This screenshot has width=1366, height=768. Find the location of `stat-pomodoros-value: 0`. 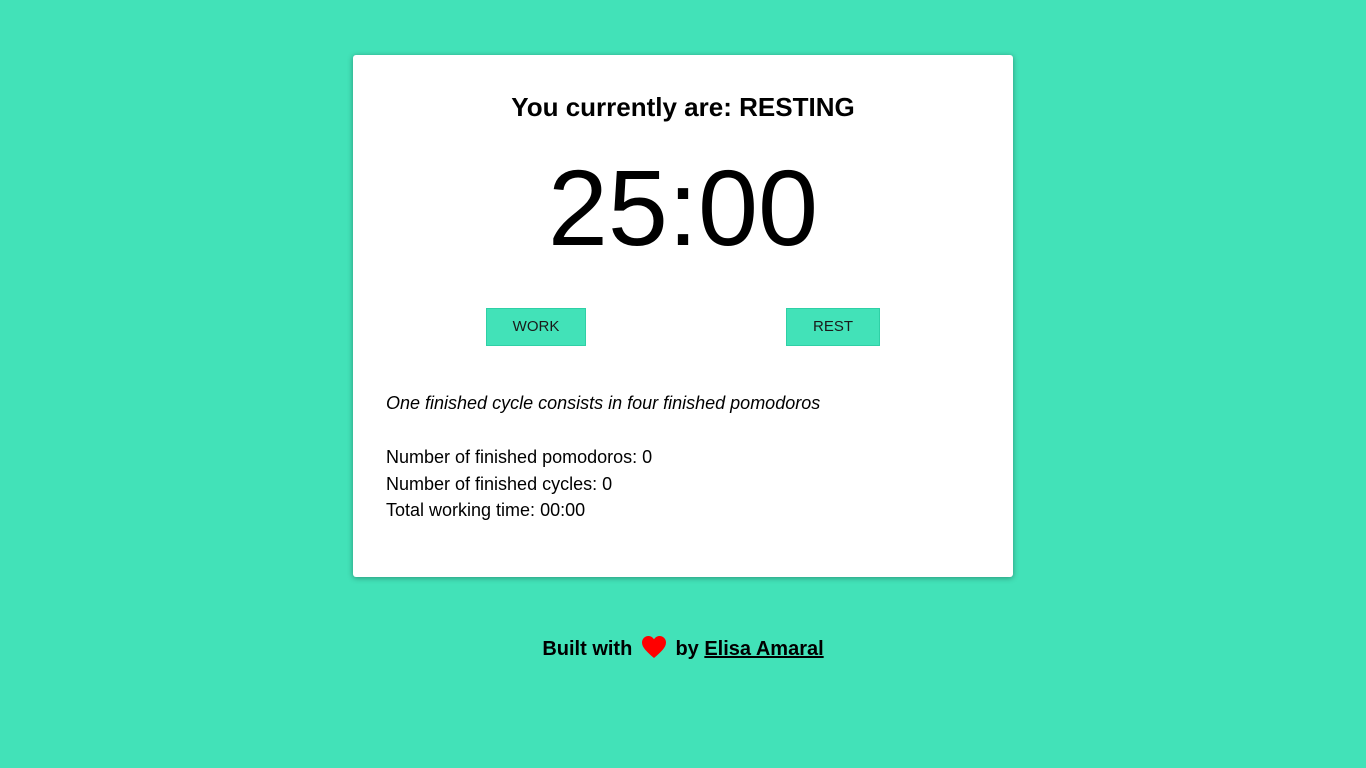

stat-pomodoros-value: 0 is located at coordinates (647, 457).